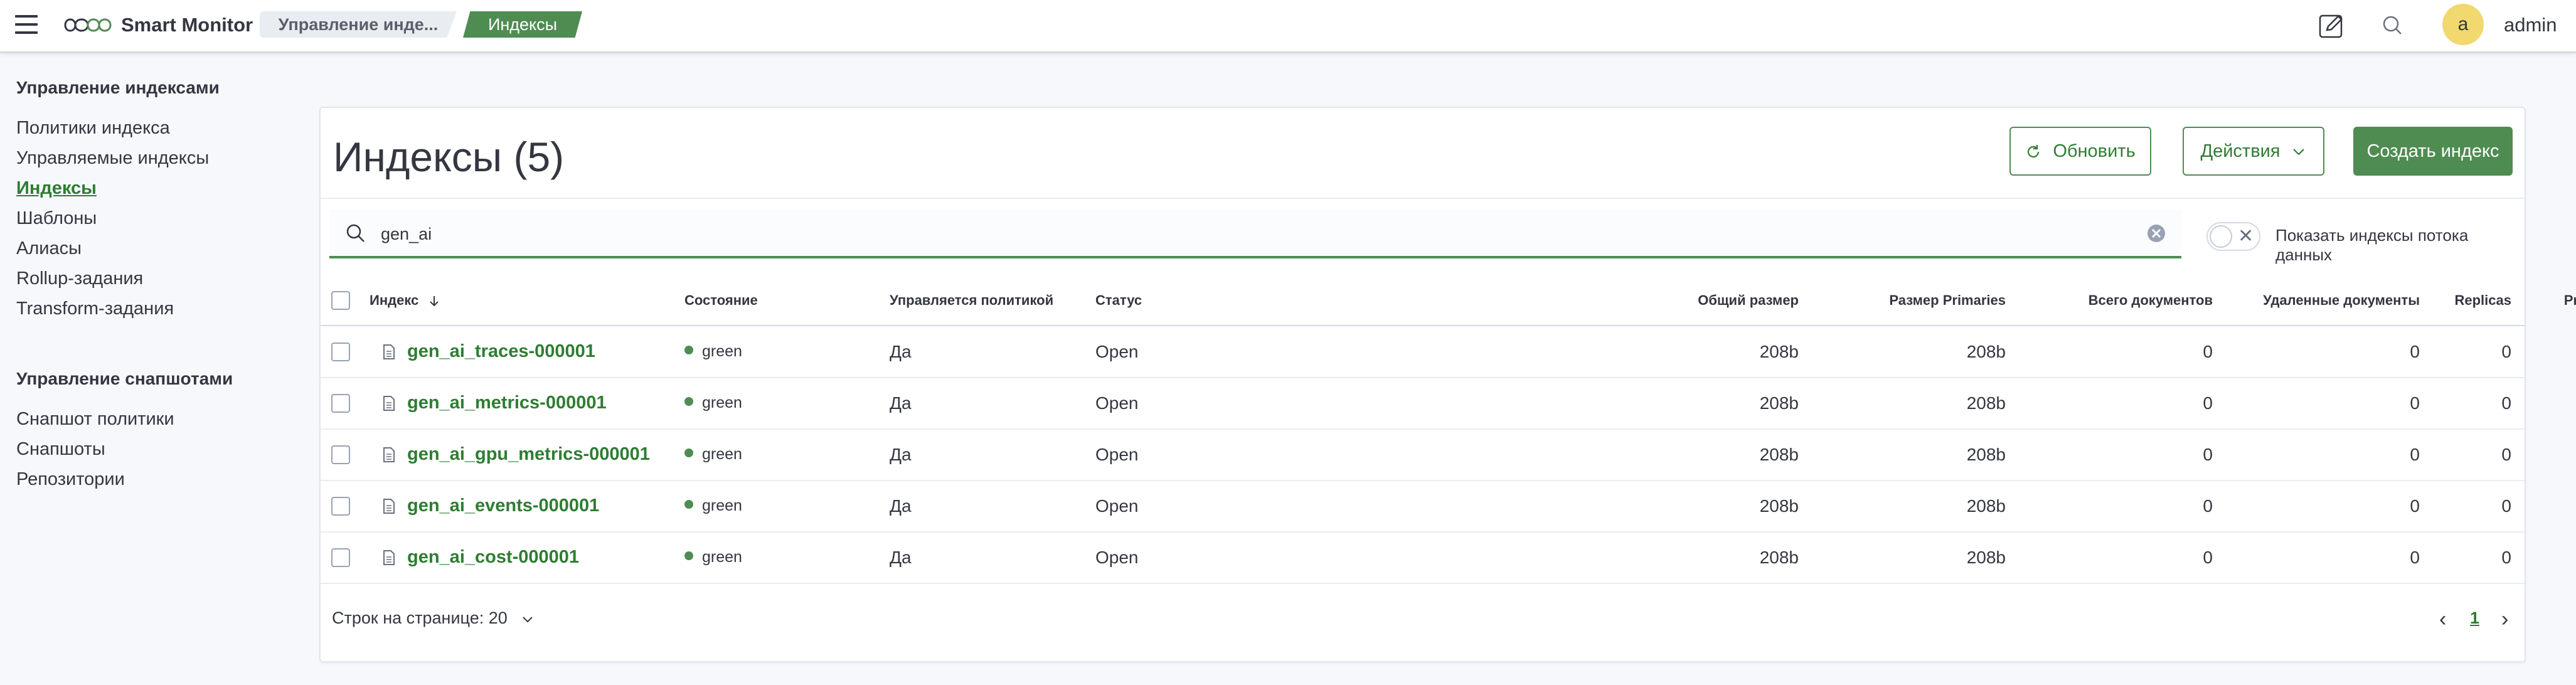  I want to click on sidebar-item-managed-indices: Управляемые индексы, so click(113, 158).